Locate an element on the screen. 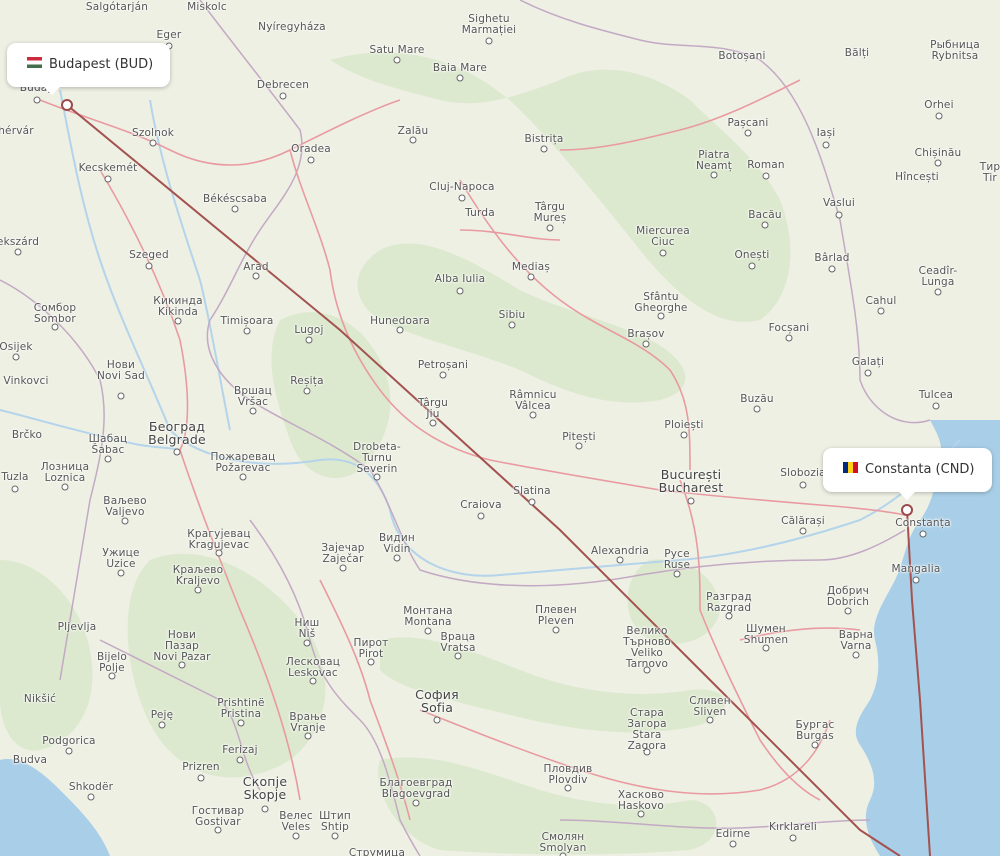 This screenshot has height=856, width=1000. city-marker-stip is located at coordinates (335, 836).